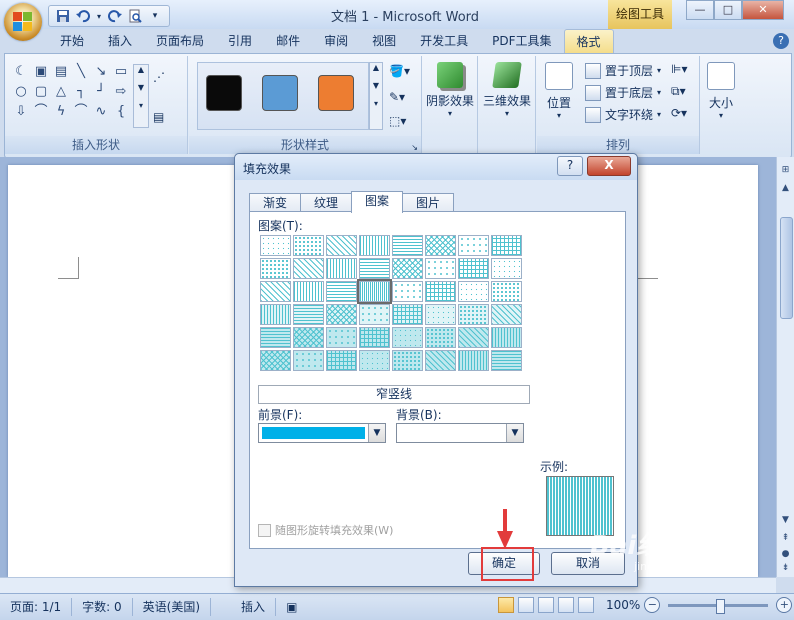 Image resolution: width=794 pixels, height=620 pixels. I want to click on style-swatch-orange, so click(336, 93).